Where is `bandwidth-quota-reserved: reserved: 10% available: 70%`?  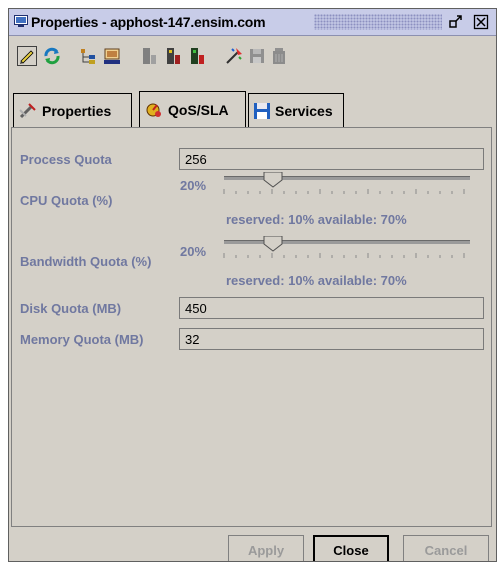
bandwidth-quota-reserved: reserved: 10% available: 70% is located at coordinates (316, 280).